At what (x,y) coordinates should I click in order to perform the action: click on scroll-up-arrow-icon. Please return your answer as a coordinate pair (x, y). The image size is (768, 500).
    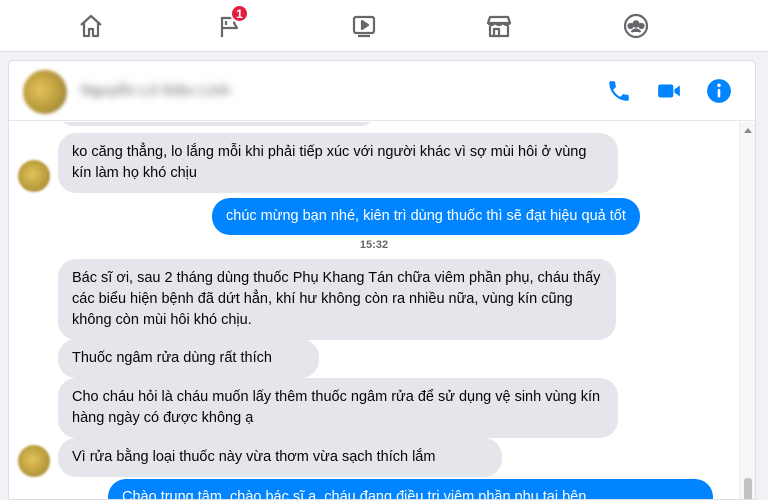
    Looking at the image, I should click on (748, 130).